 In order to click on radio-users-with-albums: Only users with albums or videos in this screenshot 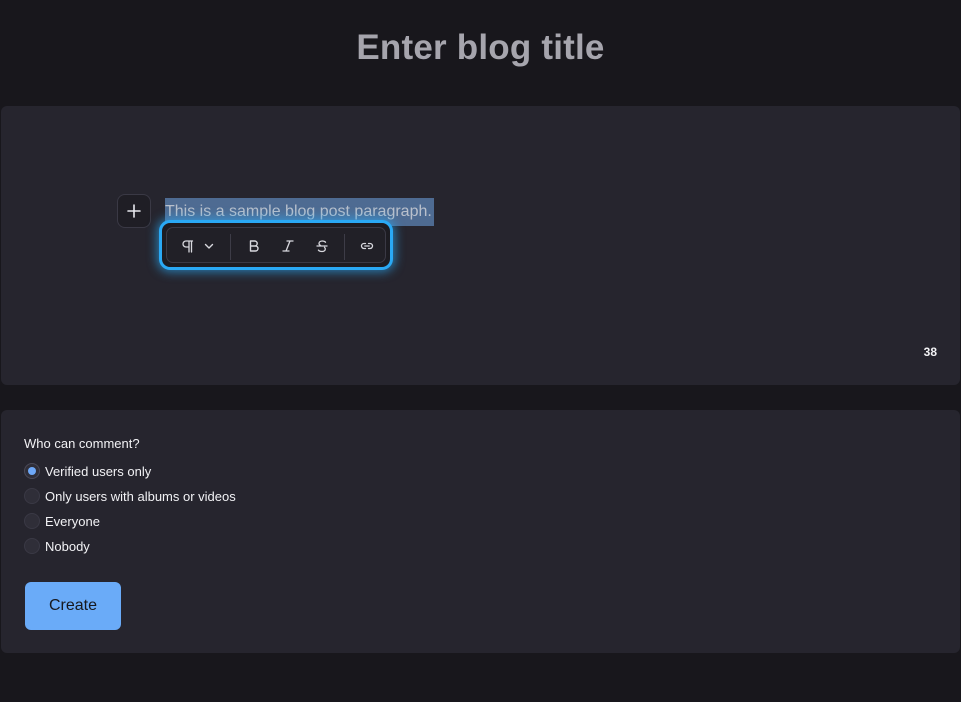, I will do `click(130, 496)`.